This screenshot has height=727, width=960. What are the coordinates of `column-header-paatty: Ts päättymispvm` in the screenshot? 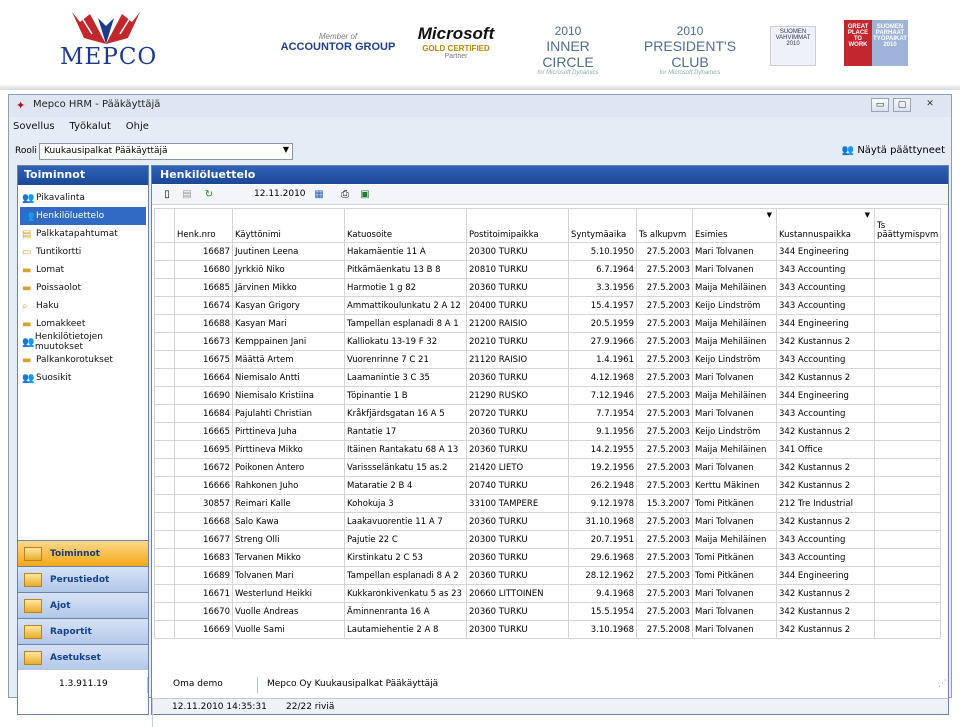 It's located at (907, 225).